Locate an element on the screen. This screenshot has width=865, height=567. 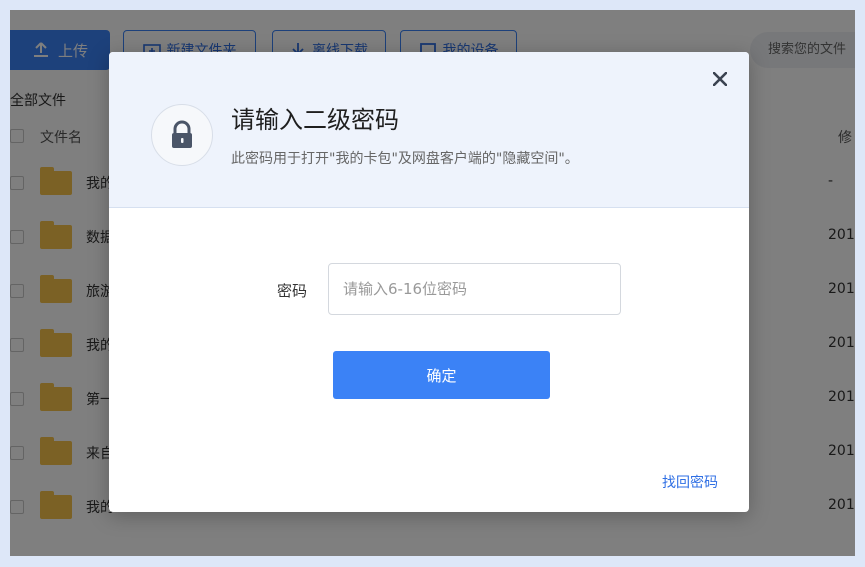
close-button is located at coordinates (720, 79).